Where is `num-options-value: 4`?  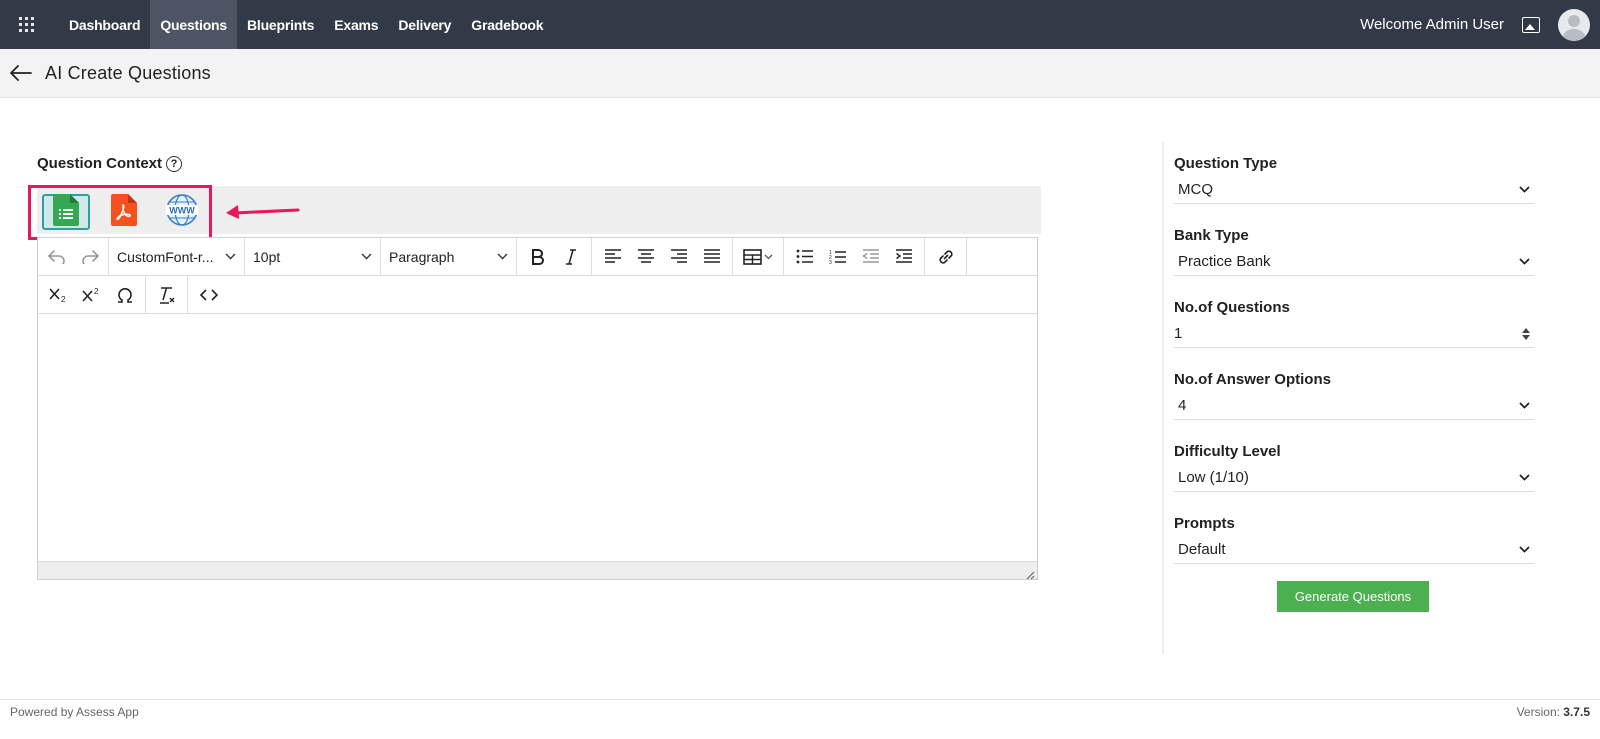
num-options-value: 4 is located at coordinates (1182, 405).